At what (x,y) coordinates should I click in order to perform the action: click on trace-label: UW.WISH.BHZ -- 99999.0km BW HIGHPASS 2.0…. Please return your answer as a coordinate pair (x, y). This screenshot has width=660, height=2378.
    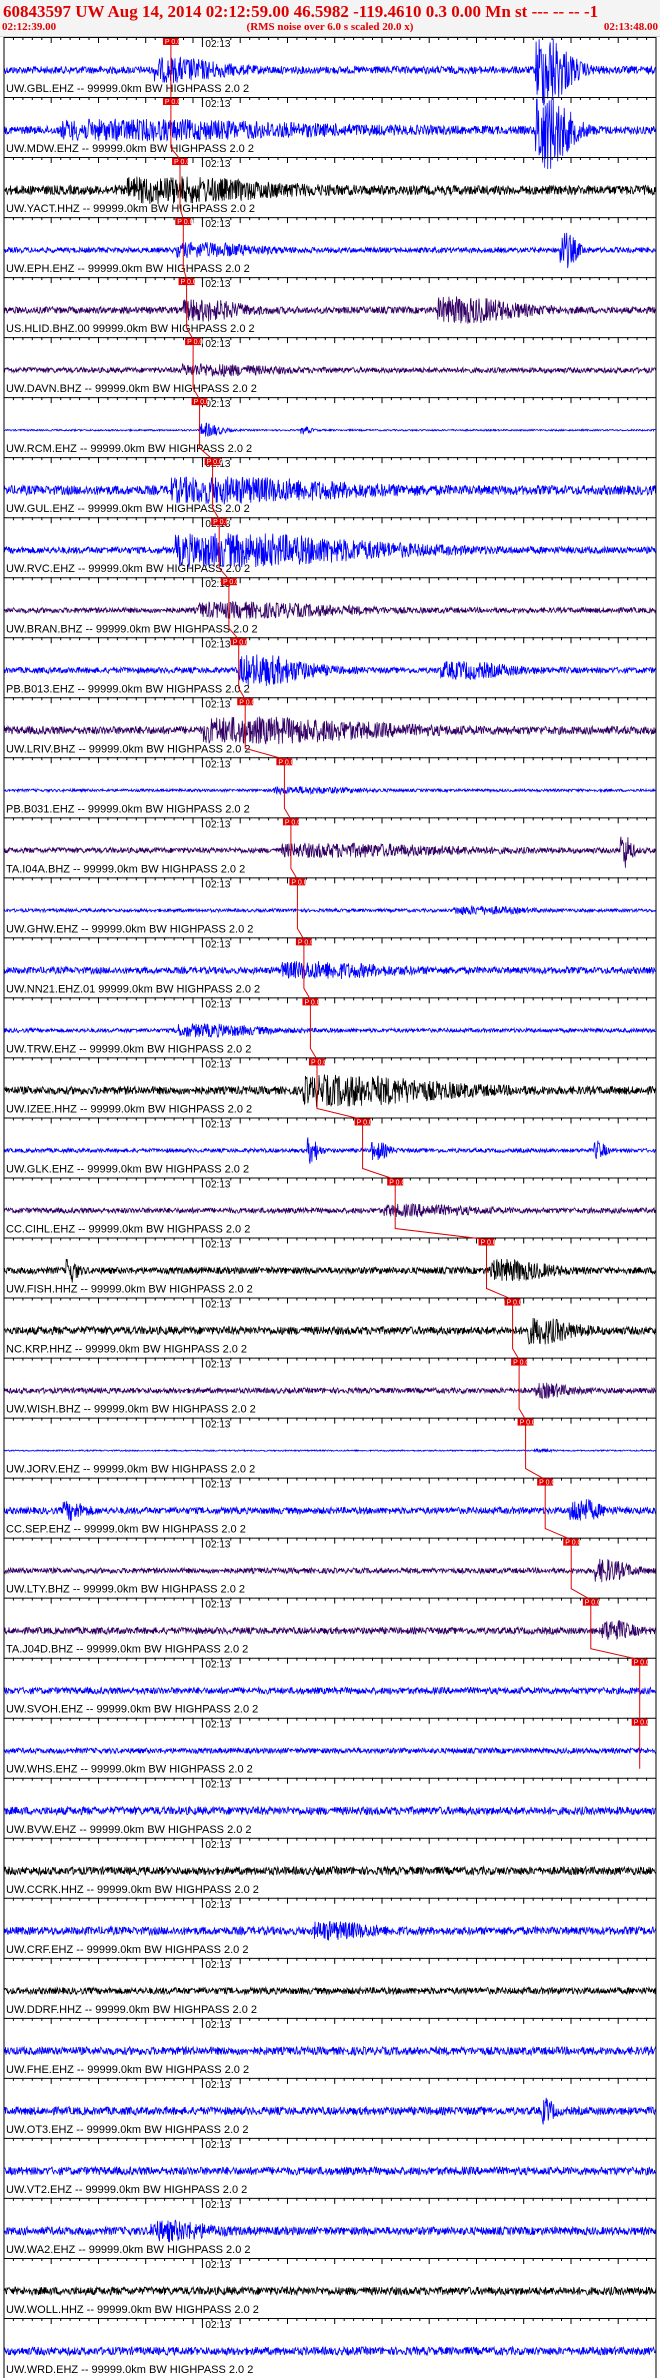
    Looking at the image, I should click on (131, 1410).